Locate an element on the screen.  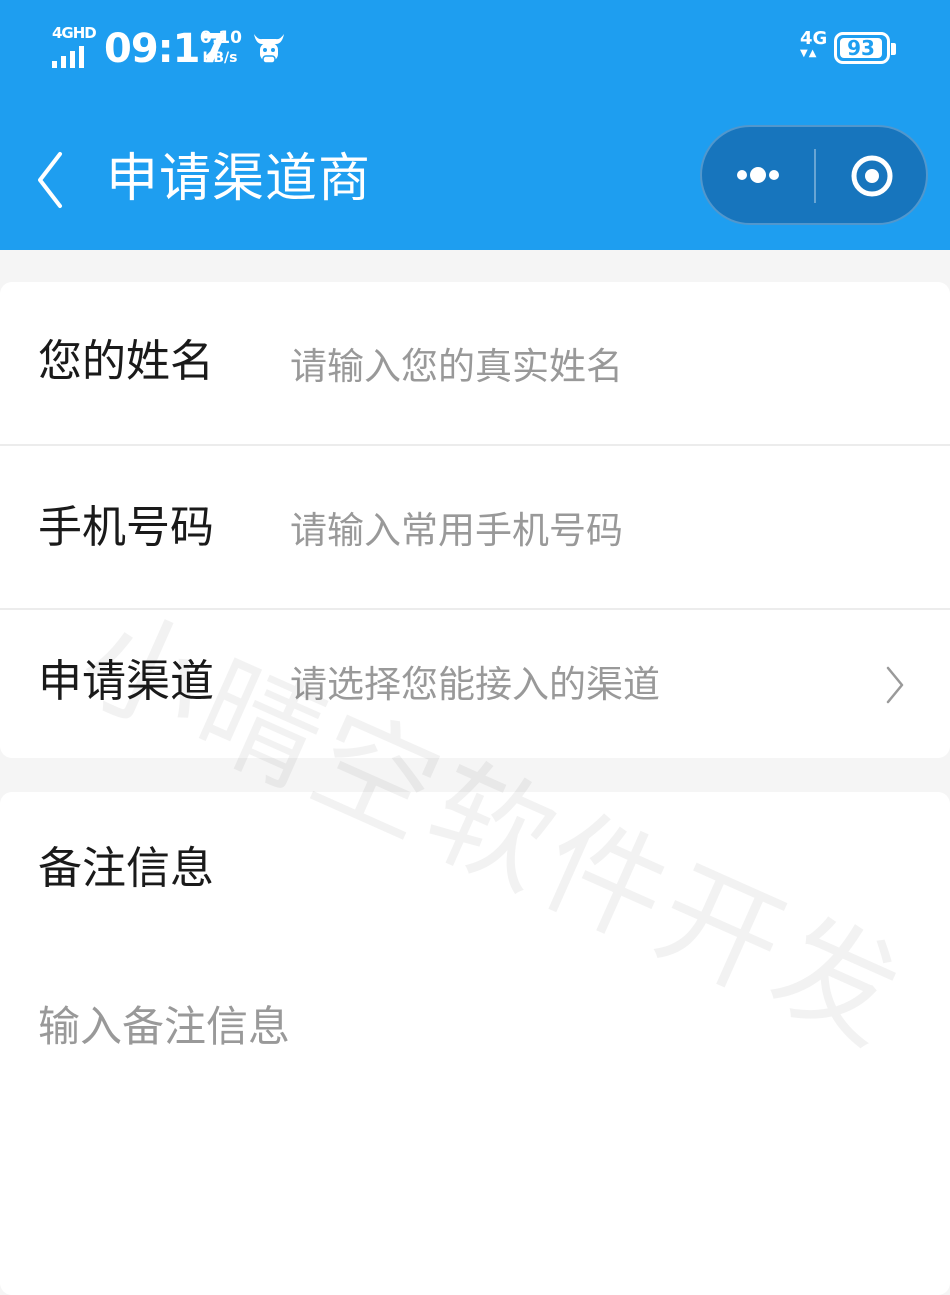
network-type-right: 4G ▼▲ is located at coordinates (813, 45).